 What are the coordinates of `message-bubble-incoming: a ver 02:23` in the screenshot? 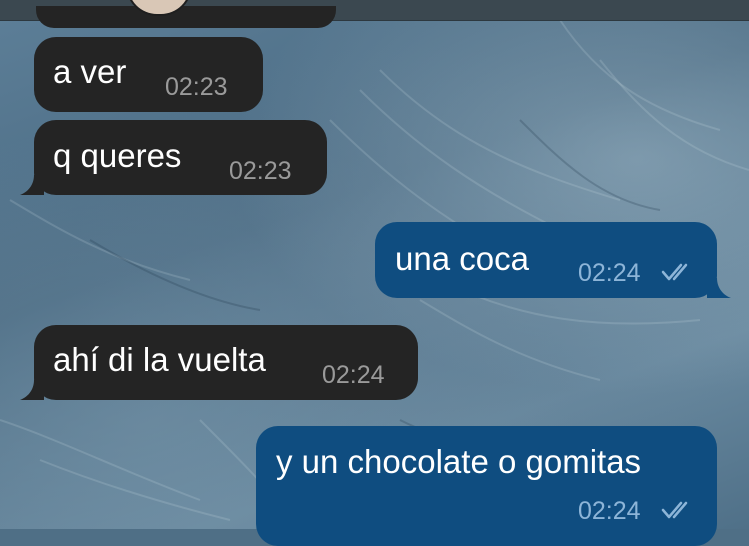 It's located at (148, 74).